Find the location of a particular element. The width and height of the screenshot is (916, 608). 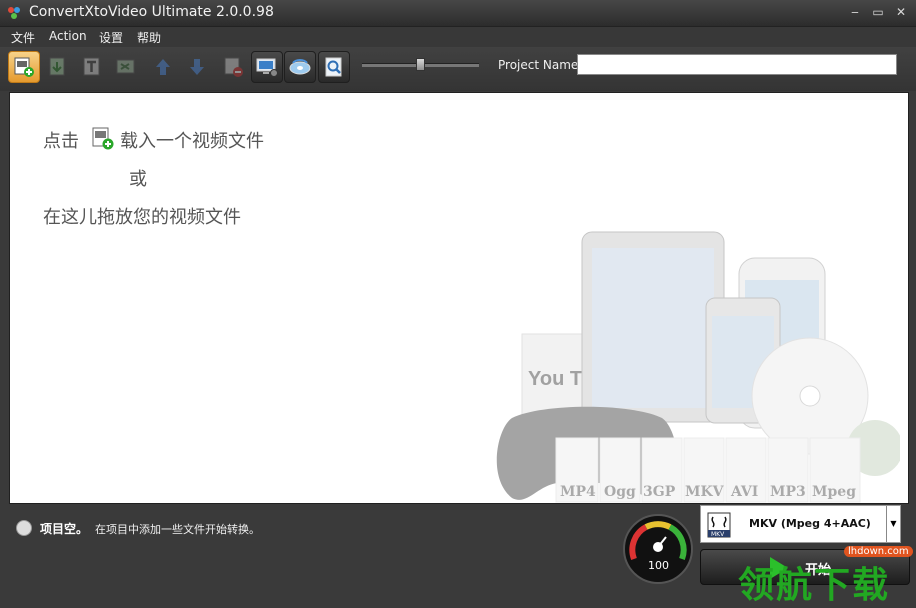

title-bar: ConvertXtoVideo Ultimate 2.0.0.98 ‒ ▭ ✕ is located at coordinates (458, 13).